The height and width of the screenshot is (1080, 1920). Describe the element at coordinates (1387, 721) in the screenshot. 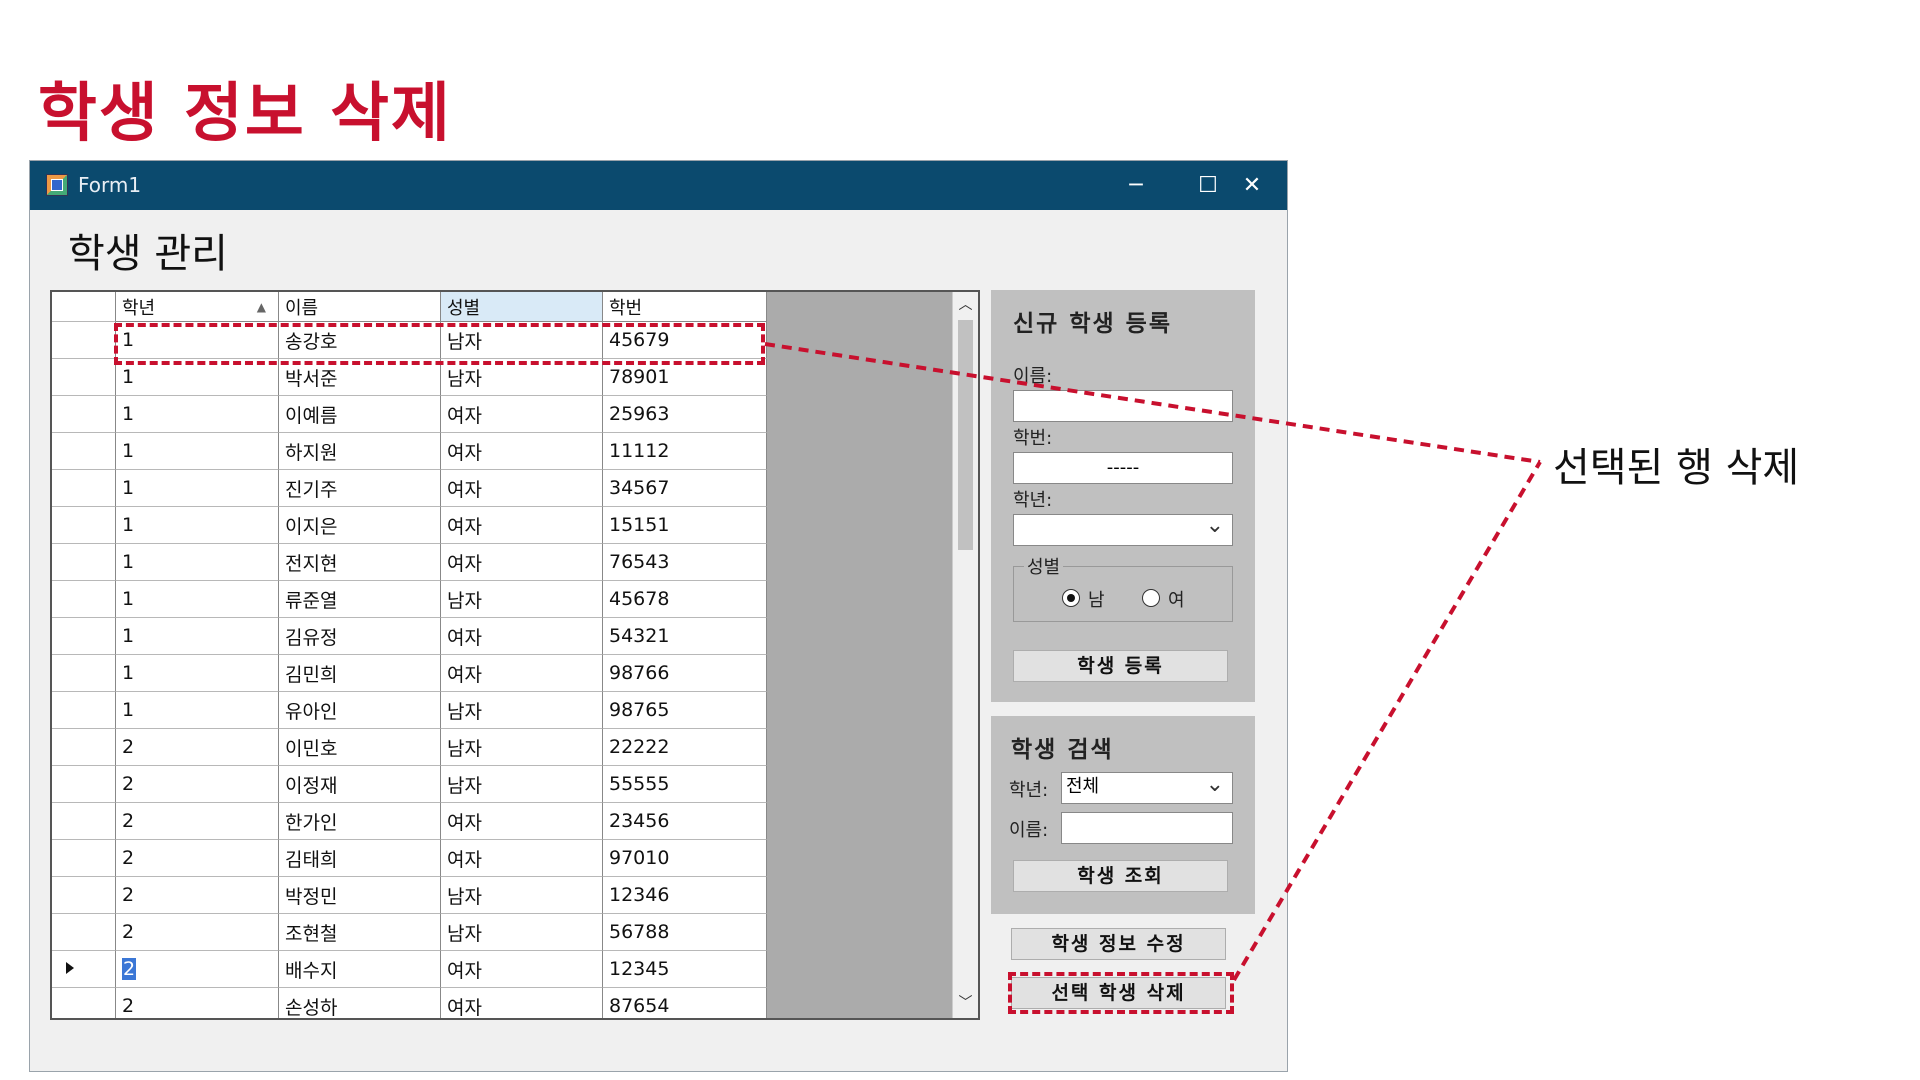

I see `callout-line-to-button` at that location.